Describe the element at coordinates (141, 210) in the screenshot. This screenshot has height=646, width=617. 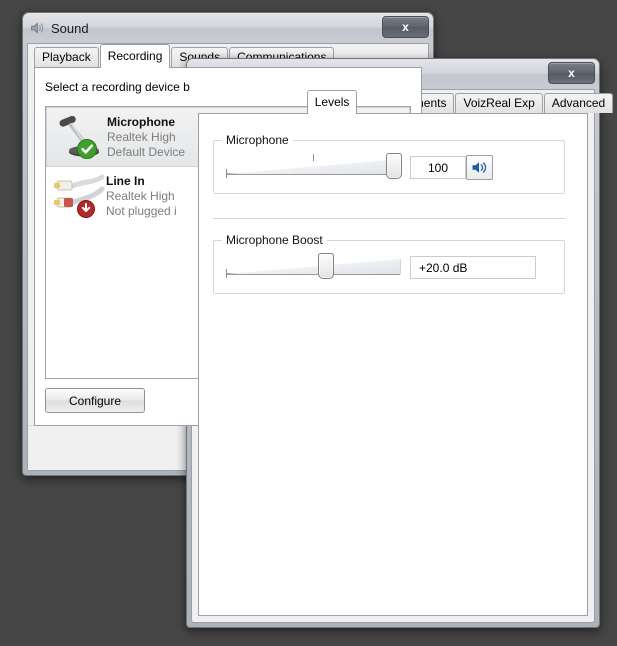
I see `device-status: Not plugged i` at that location.